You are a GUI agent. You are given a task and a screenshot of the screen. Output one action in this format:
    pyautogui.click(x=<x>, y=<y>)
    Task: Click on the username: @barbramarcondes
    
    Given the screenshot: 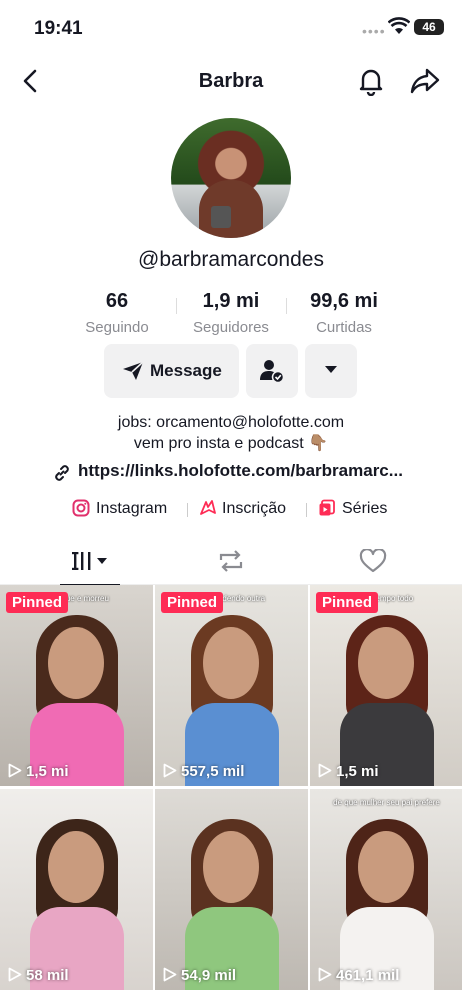 What is the action you would take?
    pyautogui.click(x=231, y=259)
    